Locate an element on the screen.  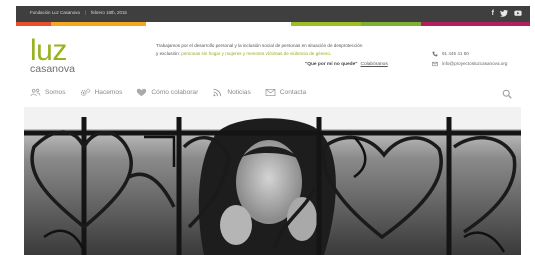
logo-luz-text: luz is located at coordinates (48, 50).